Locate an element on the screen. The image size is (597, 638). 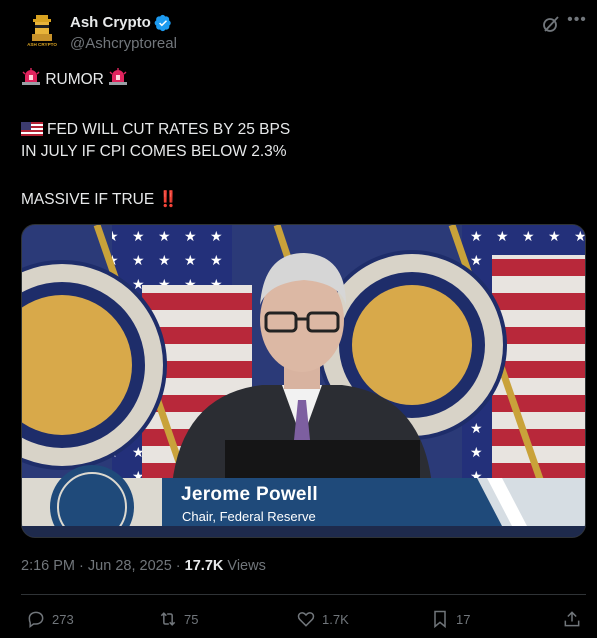
share-button is located at coordinates (575, 619).